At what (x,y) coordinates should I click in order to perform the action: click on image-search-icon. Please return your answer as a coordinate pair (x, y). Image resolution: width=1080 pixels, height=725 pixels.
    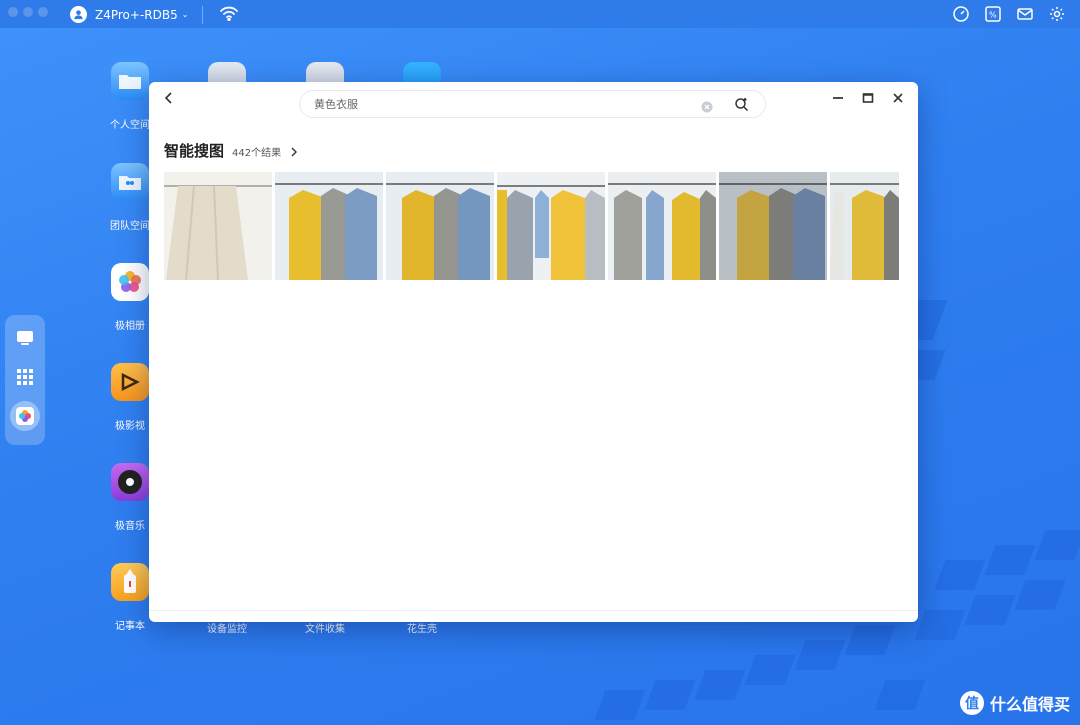
    Looking at the image, I should click on (741, 104).